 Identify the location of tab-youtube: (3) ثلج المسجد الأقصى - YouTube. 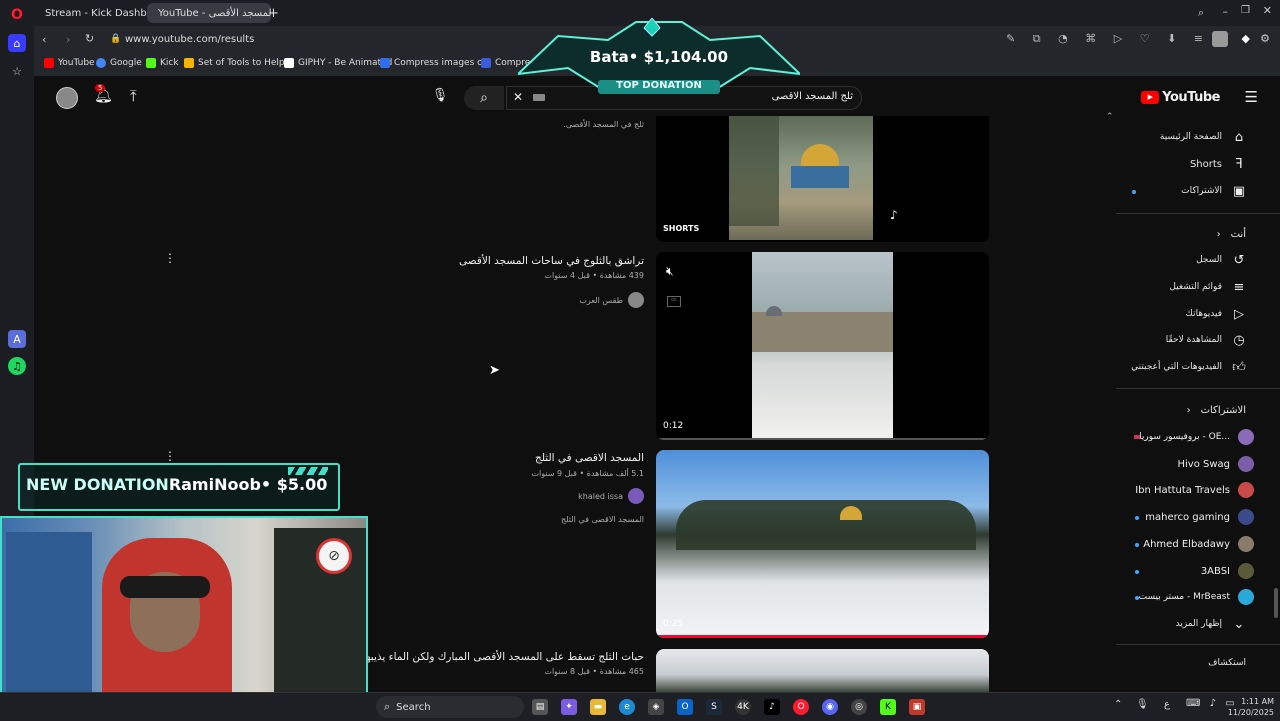
(209, 13).